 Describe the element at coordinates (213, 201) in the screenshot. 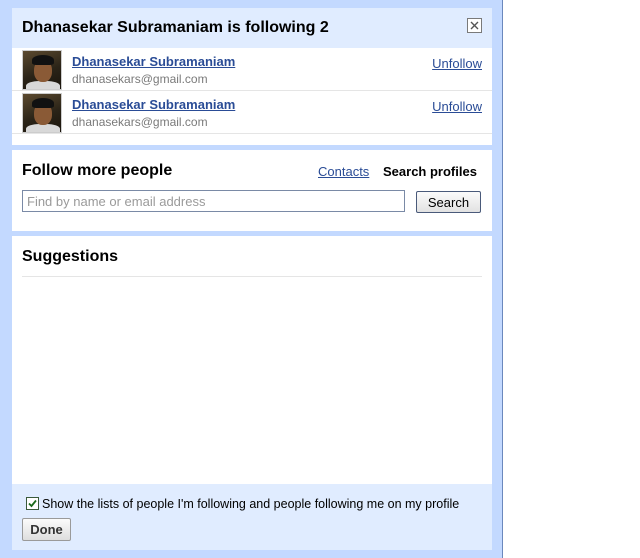

I see `search-input` at that location.